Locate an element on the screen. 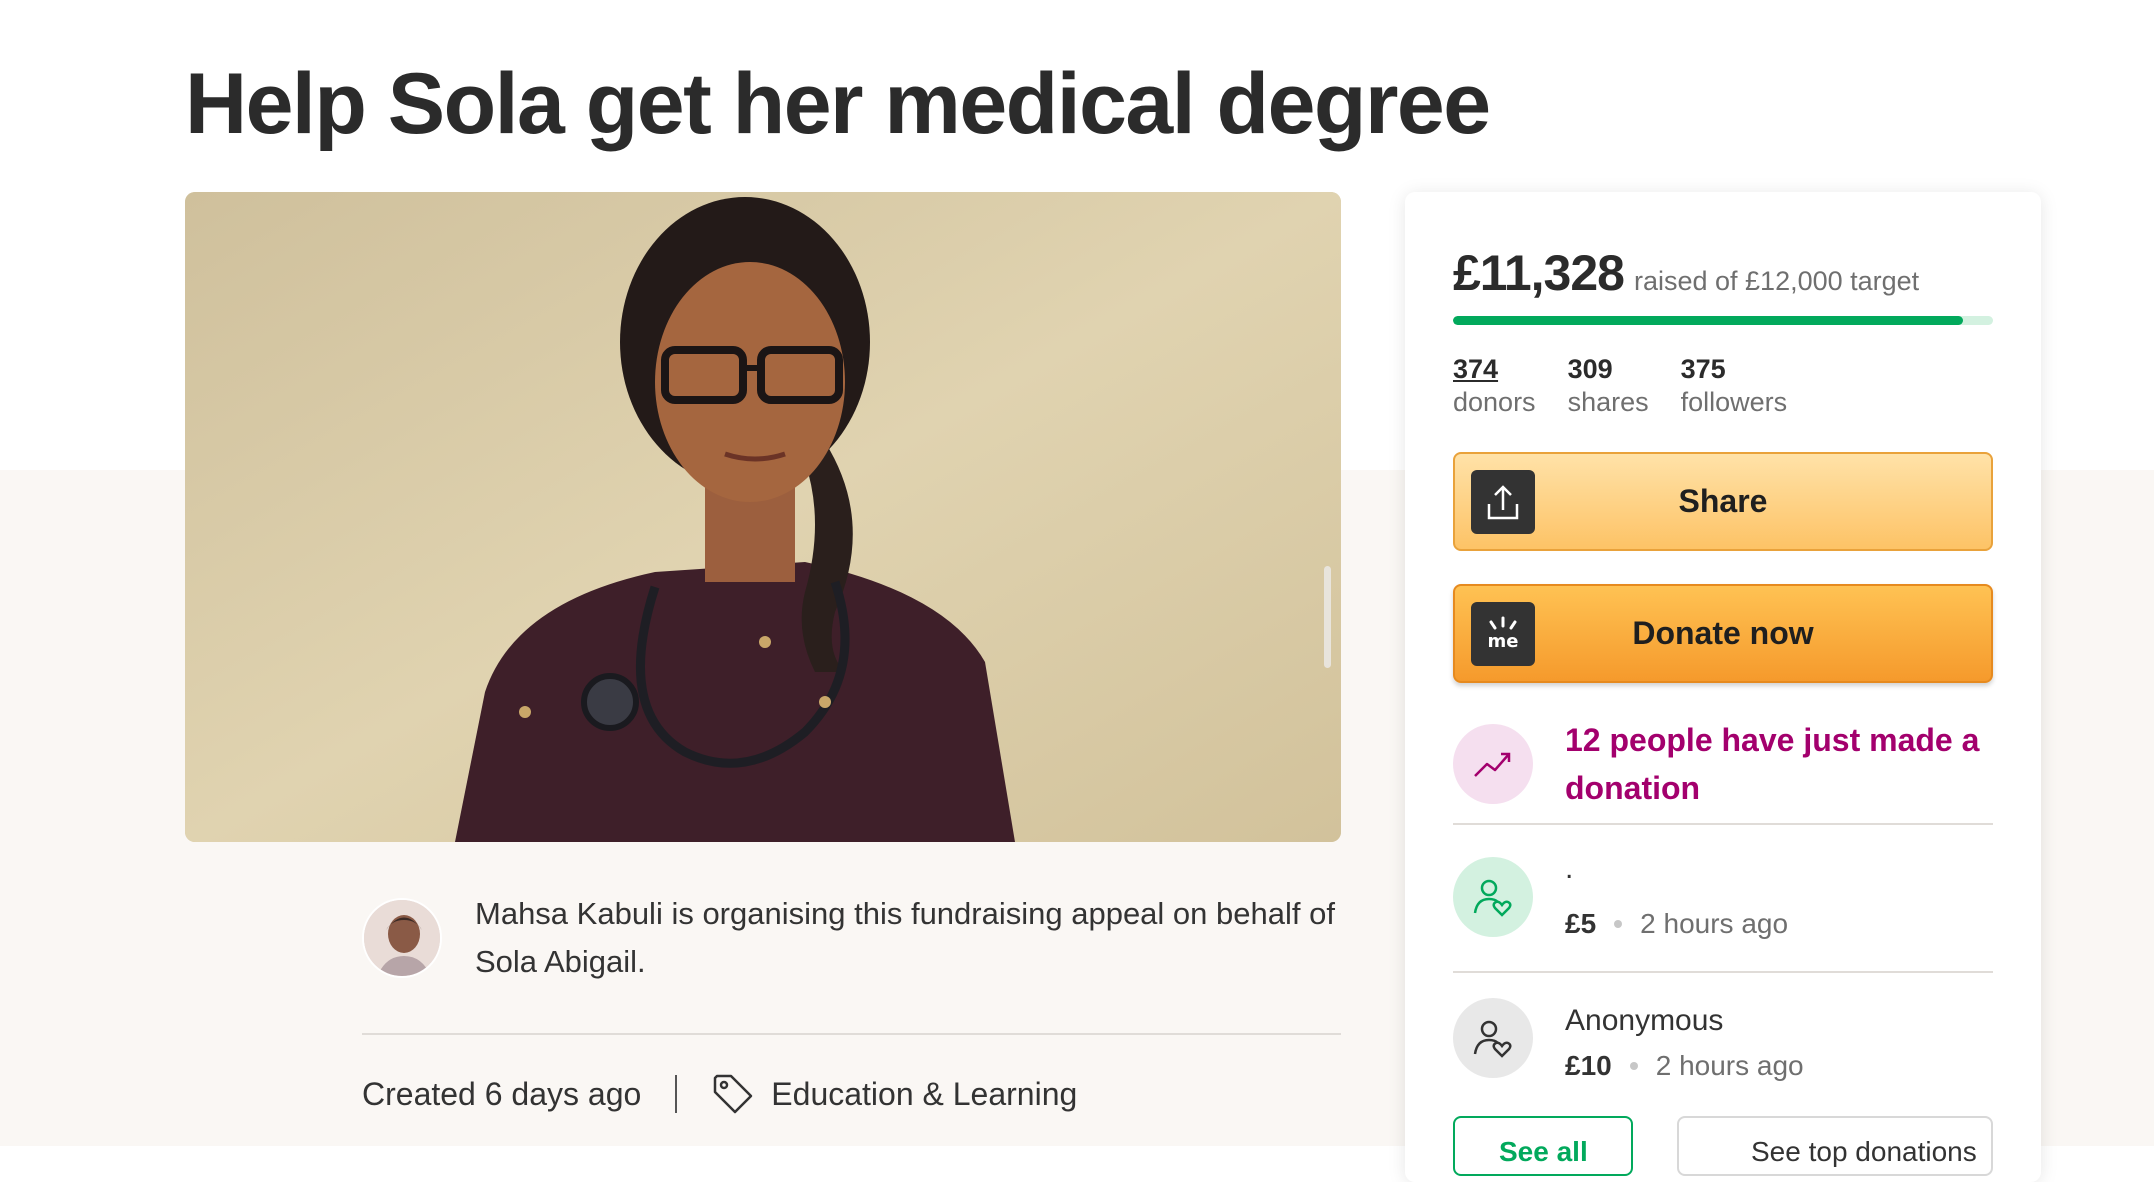  donate-button: me Donate now is located at coordinates (1723, 633).